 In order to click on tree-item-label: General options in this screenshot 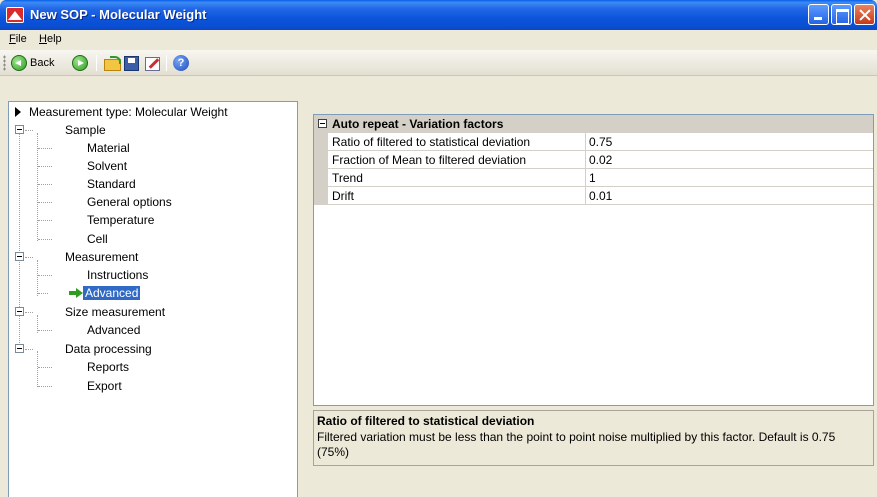, I will do `click(129, 202)`.